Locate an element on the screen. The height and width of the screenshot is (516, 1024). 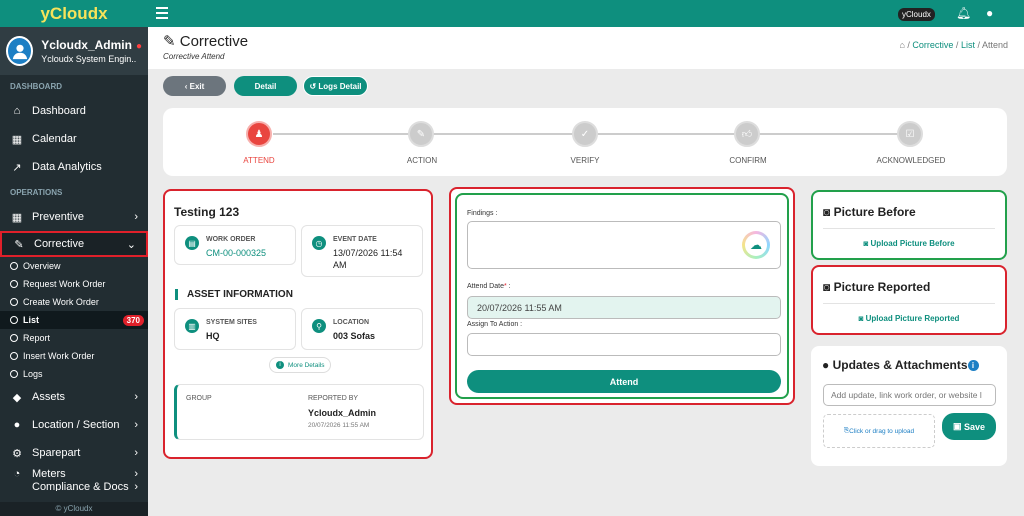
breadcrumb-corrective: Corrective is located at coordinates (932, 45).